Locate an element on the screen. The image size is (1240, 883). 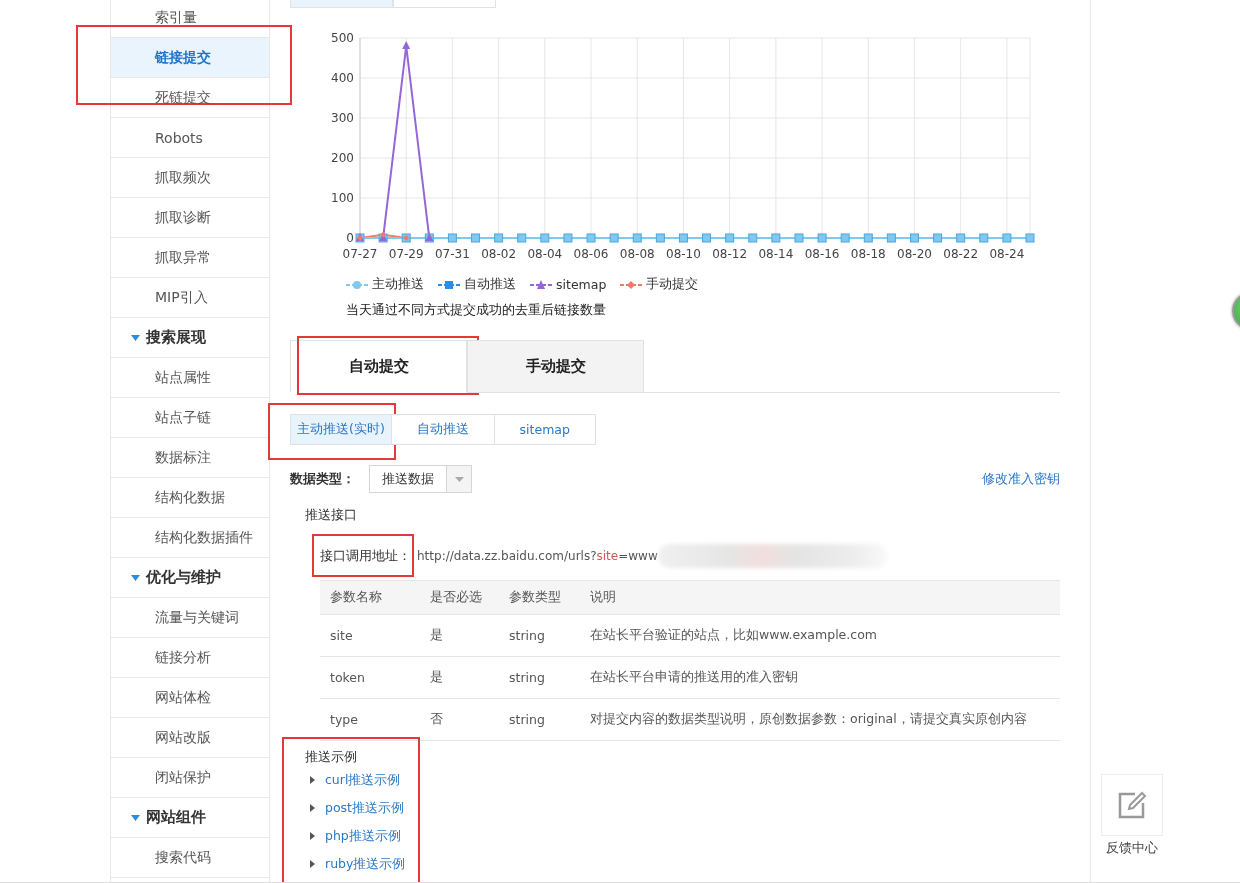
section-title: 优化与维护 is located at coordinates (183, 577).